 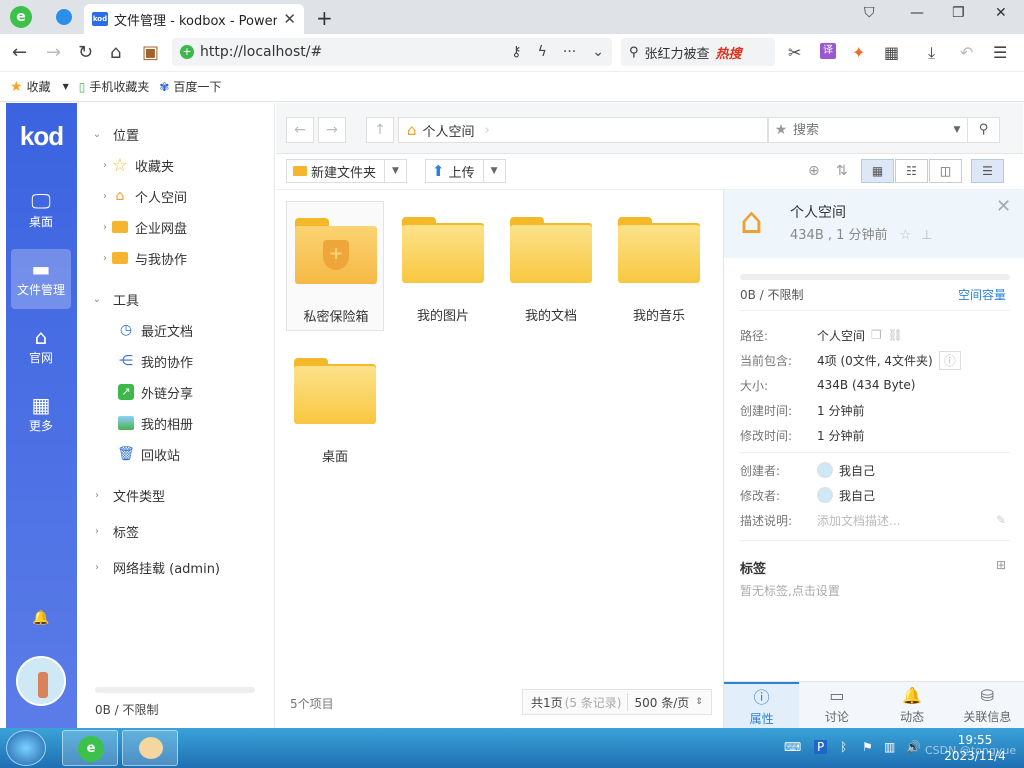 I want to click on restore-button: ❐, so click(x=958, y=13).